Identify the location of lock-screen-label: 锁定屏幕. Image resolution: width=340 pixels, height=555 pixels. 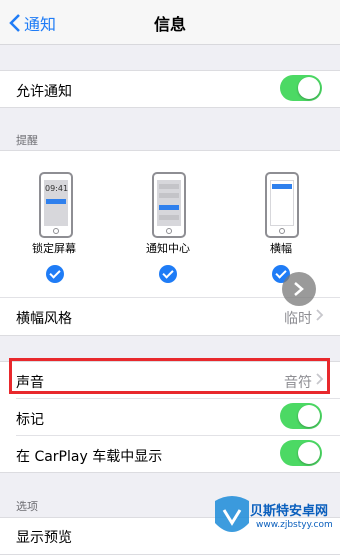
(54, 248).